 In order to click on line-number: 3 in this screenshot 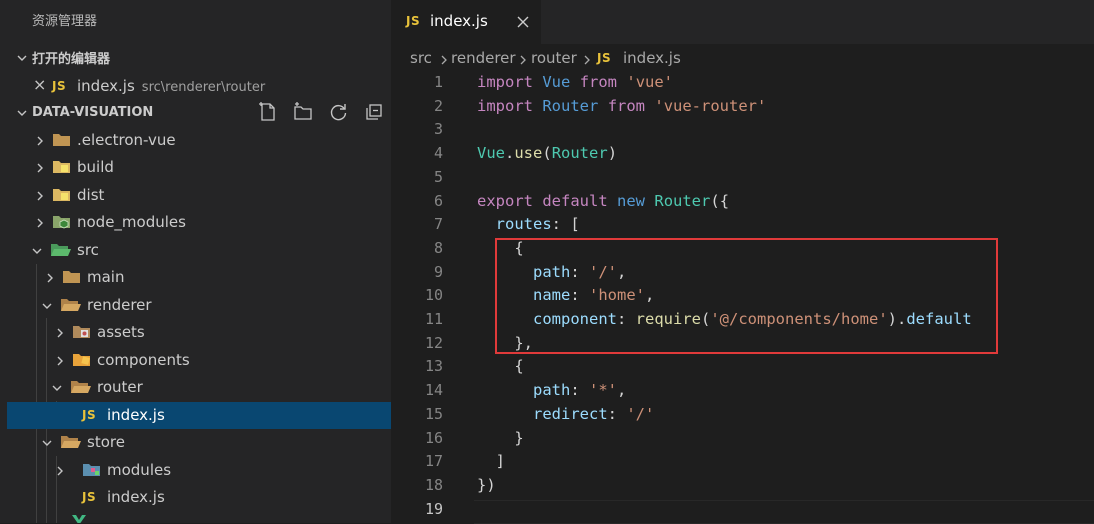, I will do `click(438, 129)`.